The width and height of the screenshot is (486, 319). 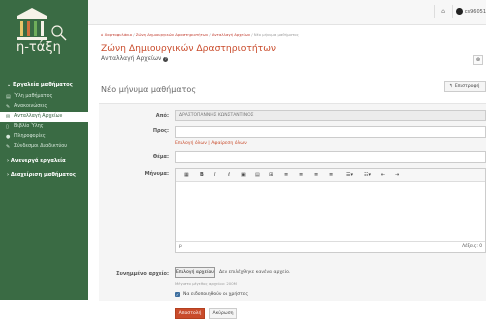 I want to click on nav-group-tools: ⌄ Εργαλεία μαθήματος, so click(x=44, y=85).